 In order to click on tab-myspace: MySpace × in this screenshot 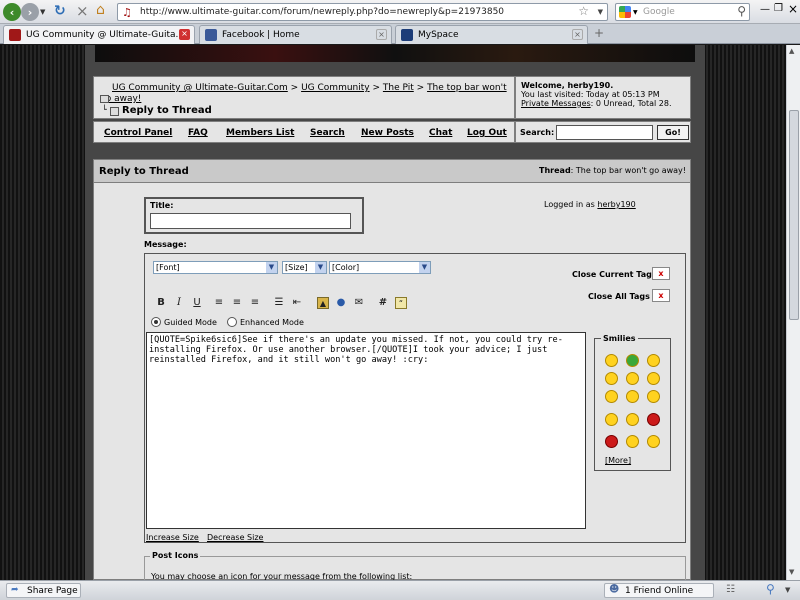, I will do `click(491, 34)`.